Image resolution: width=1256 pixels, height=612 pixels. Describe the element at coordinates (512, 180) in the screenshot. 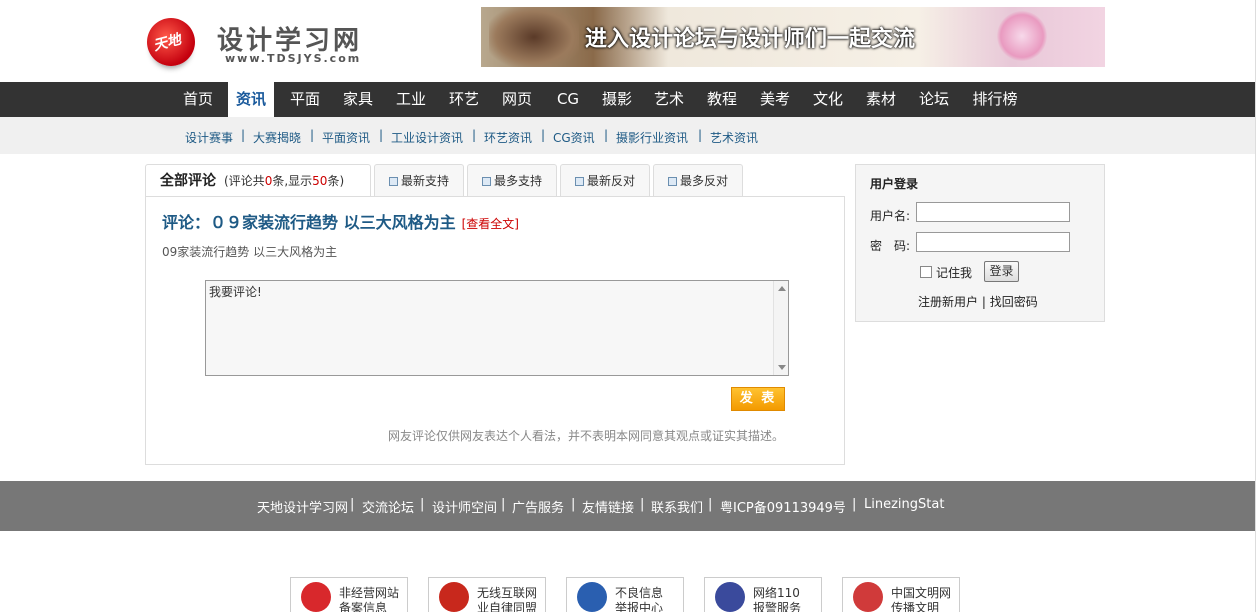

I see `tab-most-support: 最多支持` at that location.